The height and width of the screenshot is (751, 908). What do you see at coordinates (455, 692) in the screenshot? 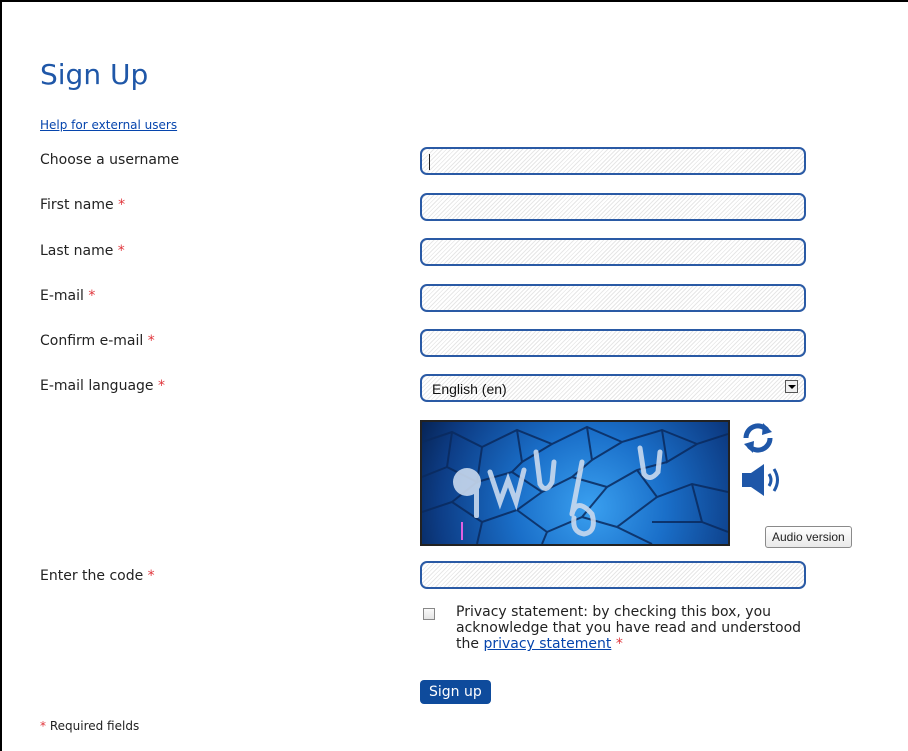
I see `sign-up-button: Sign up` at bounding box center [455, 692].